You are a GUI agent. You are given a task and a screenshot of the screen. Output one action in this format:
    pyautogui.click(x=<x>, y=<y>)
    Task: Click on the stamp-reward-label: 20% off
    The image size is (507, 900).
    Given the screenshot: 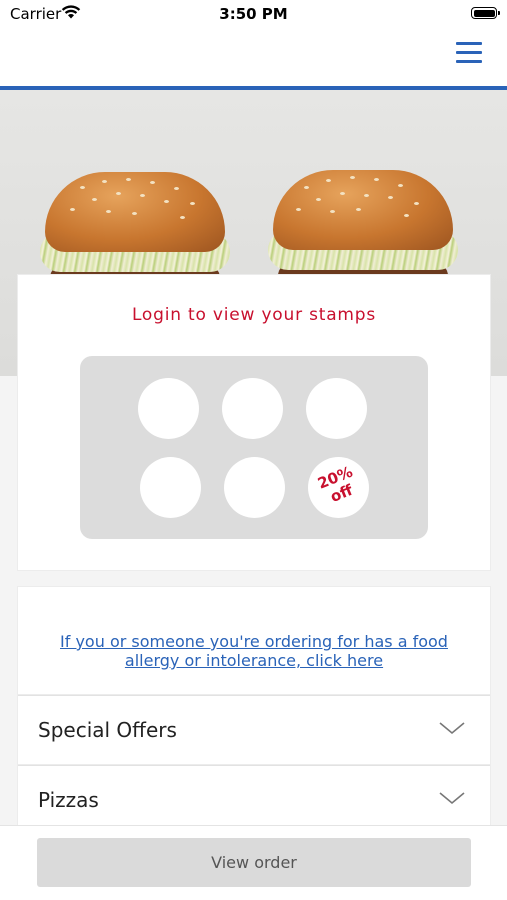 What is the action you would take?
    pyautogui.click(x=335, y=484)
    